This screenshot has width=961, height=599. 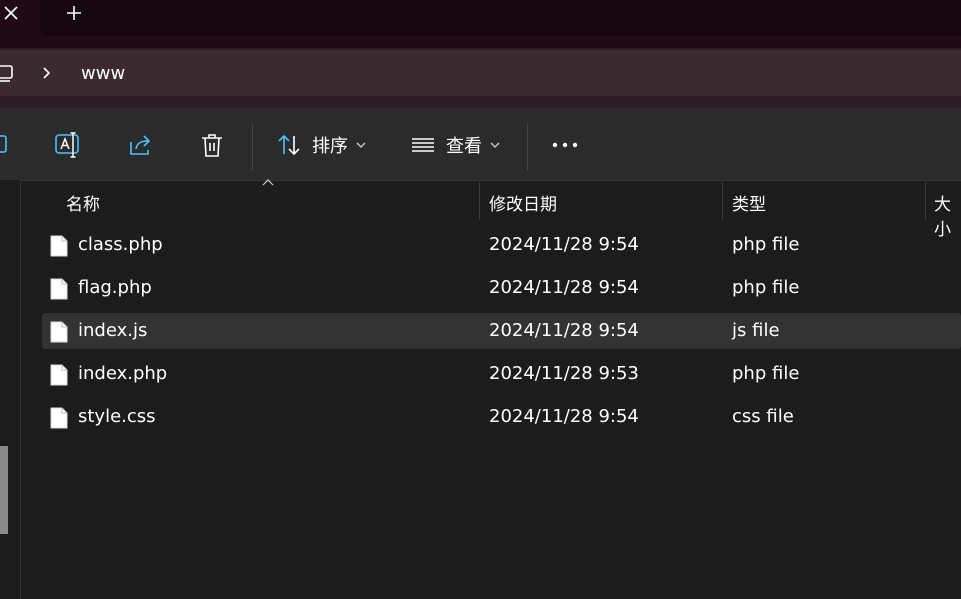 I want to click on plus-icon, so click(x=74, y=13).